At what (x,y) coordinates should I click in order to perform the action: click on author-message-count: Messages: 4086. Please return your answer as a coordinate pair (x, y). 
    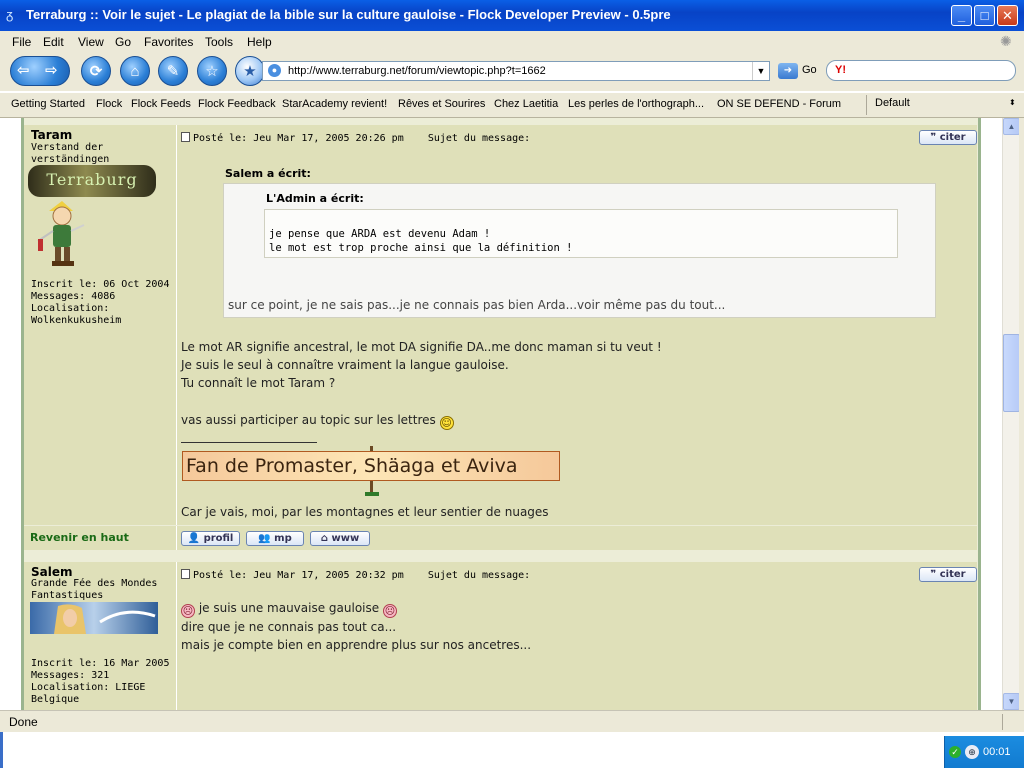
    Looking at the image, I should click on (73, 296).